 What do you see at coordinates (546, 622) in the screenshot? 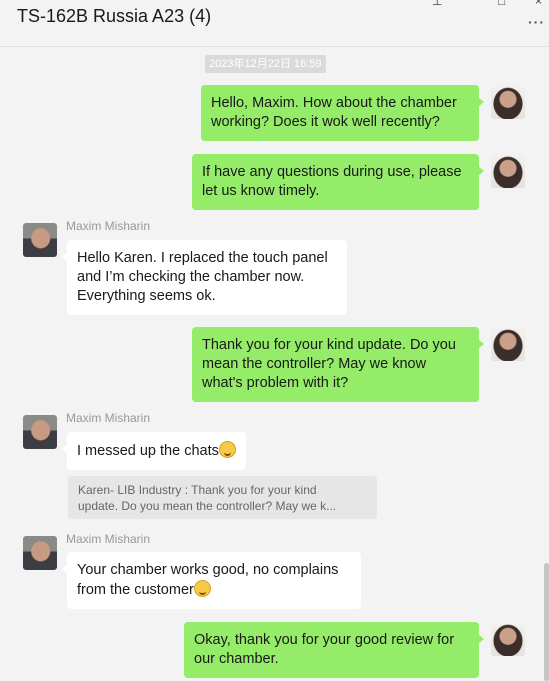
I see `scrollbar` at bounding box center [546, 622].